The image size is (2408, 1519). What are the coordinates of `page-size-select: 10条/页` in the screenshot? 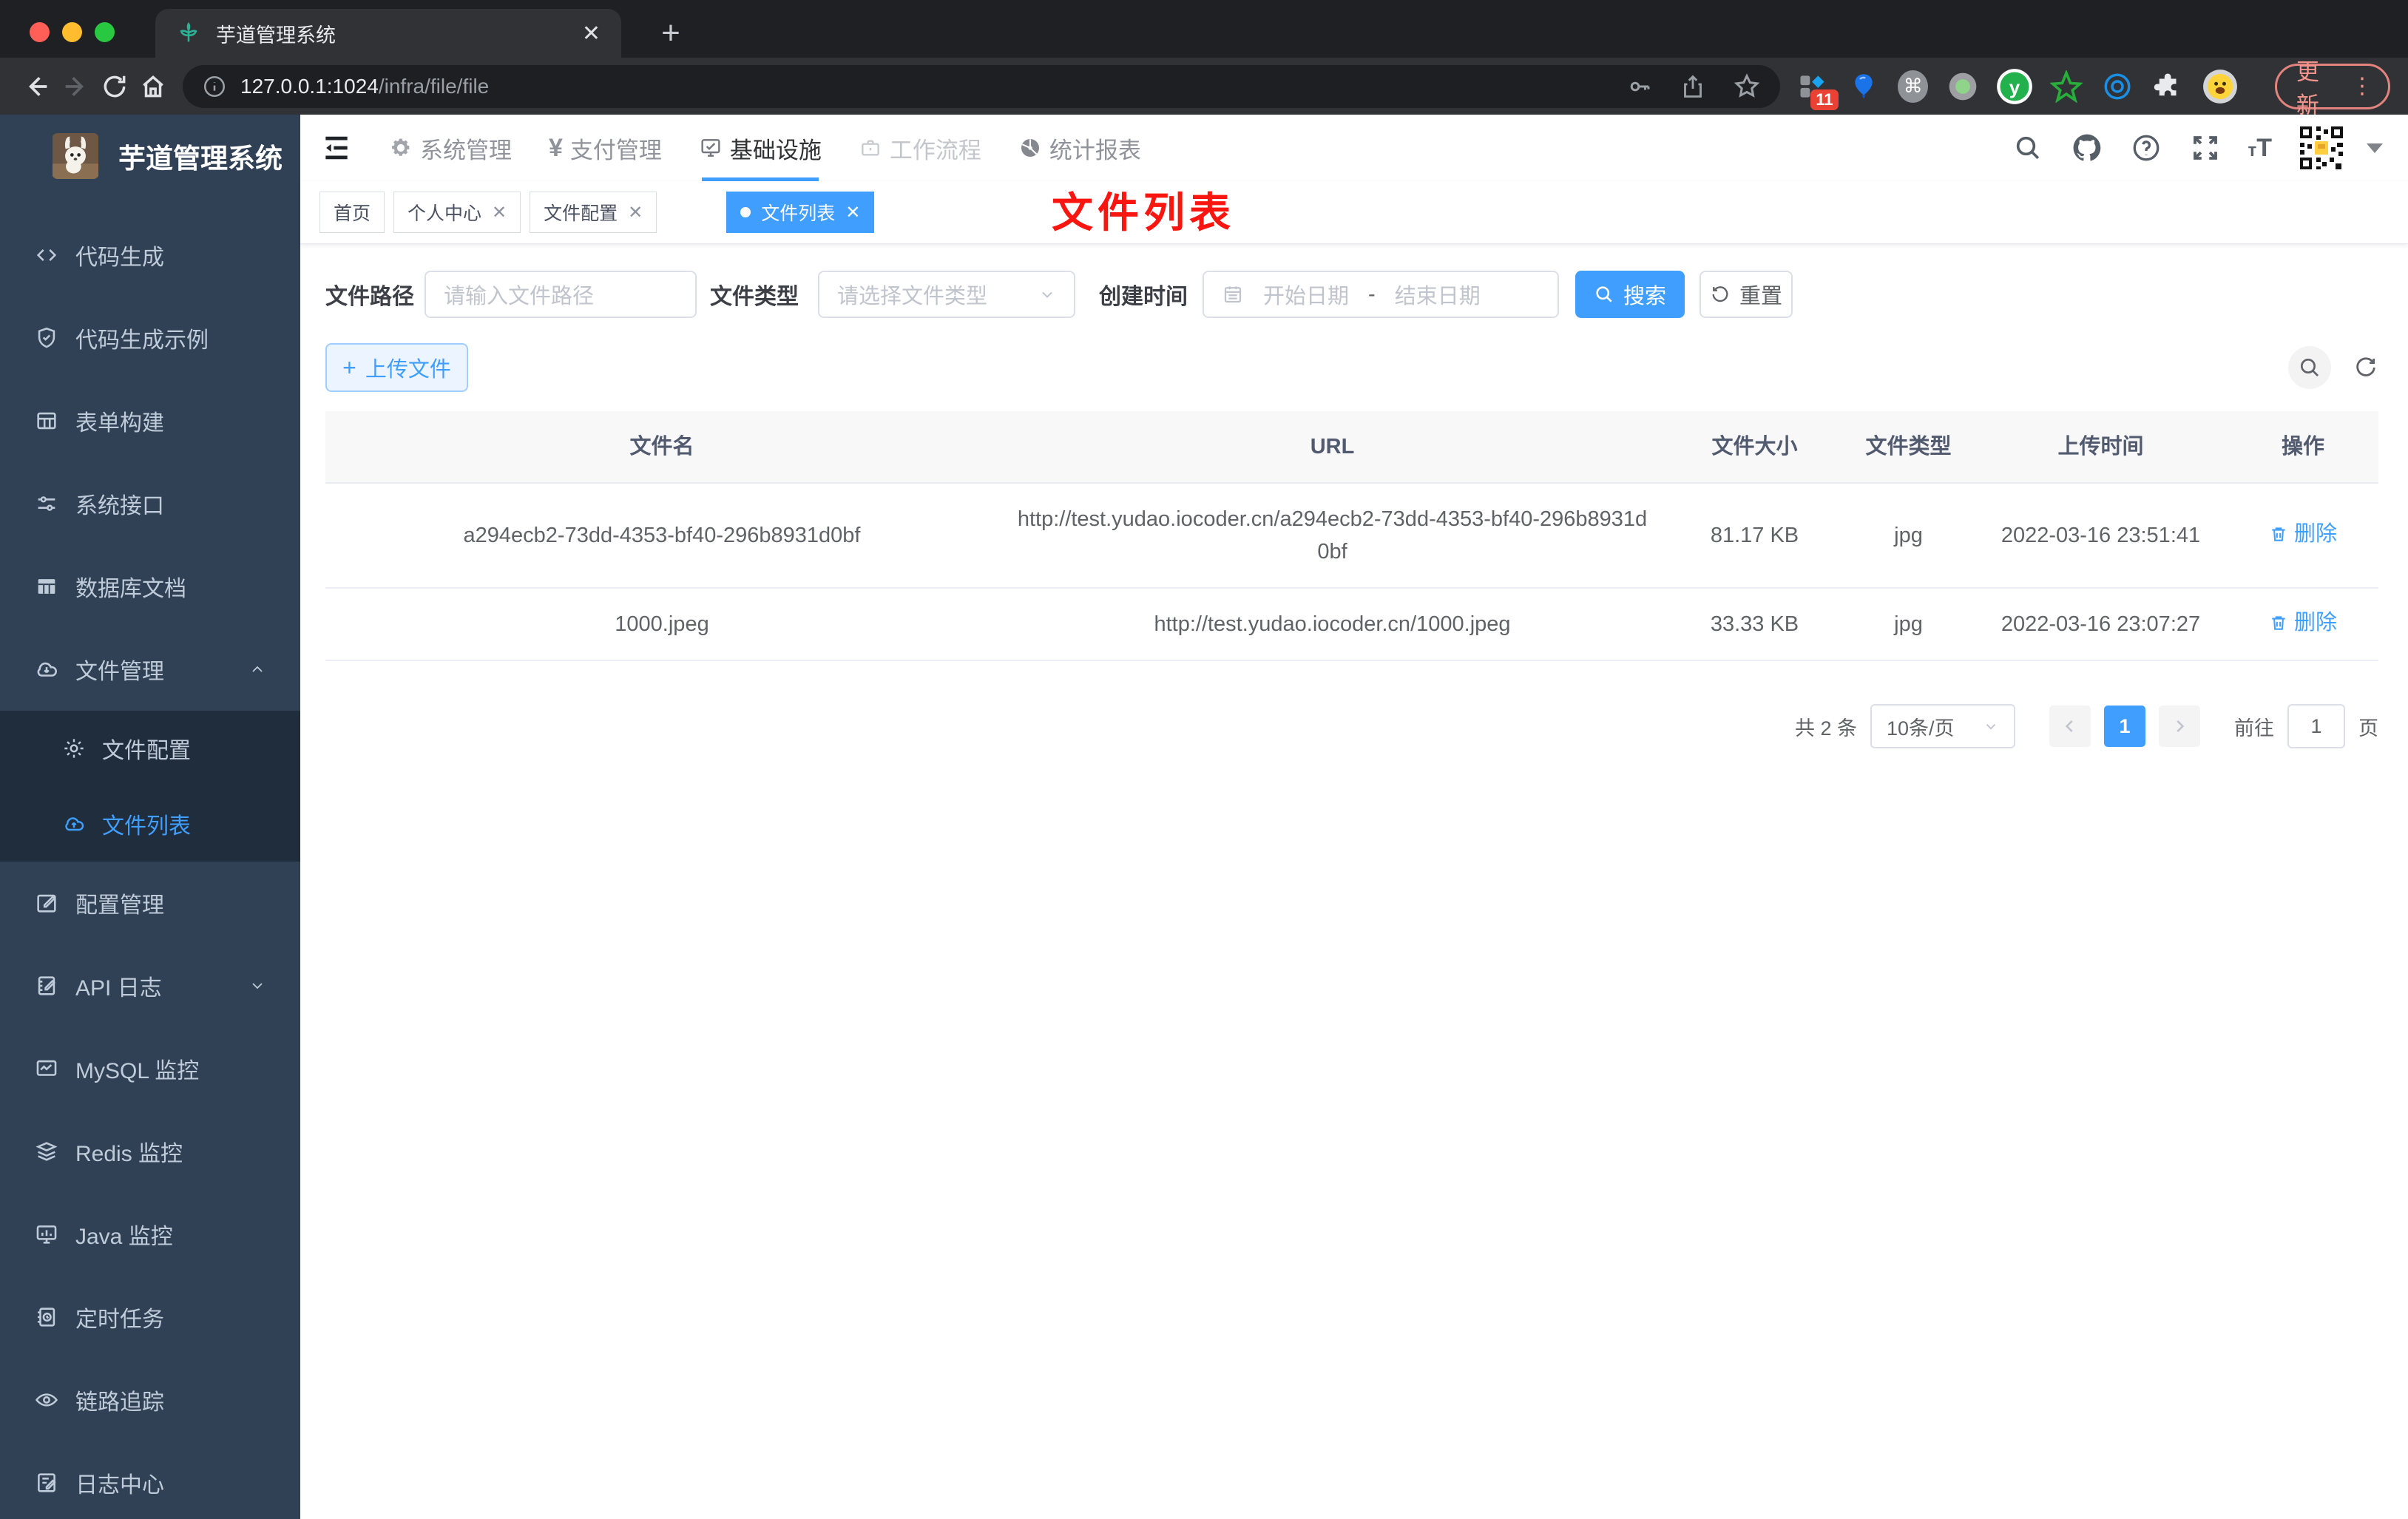 It's located at (1942, 726).